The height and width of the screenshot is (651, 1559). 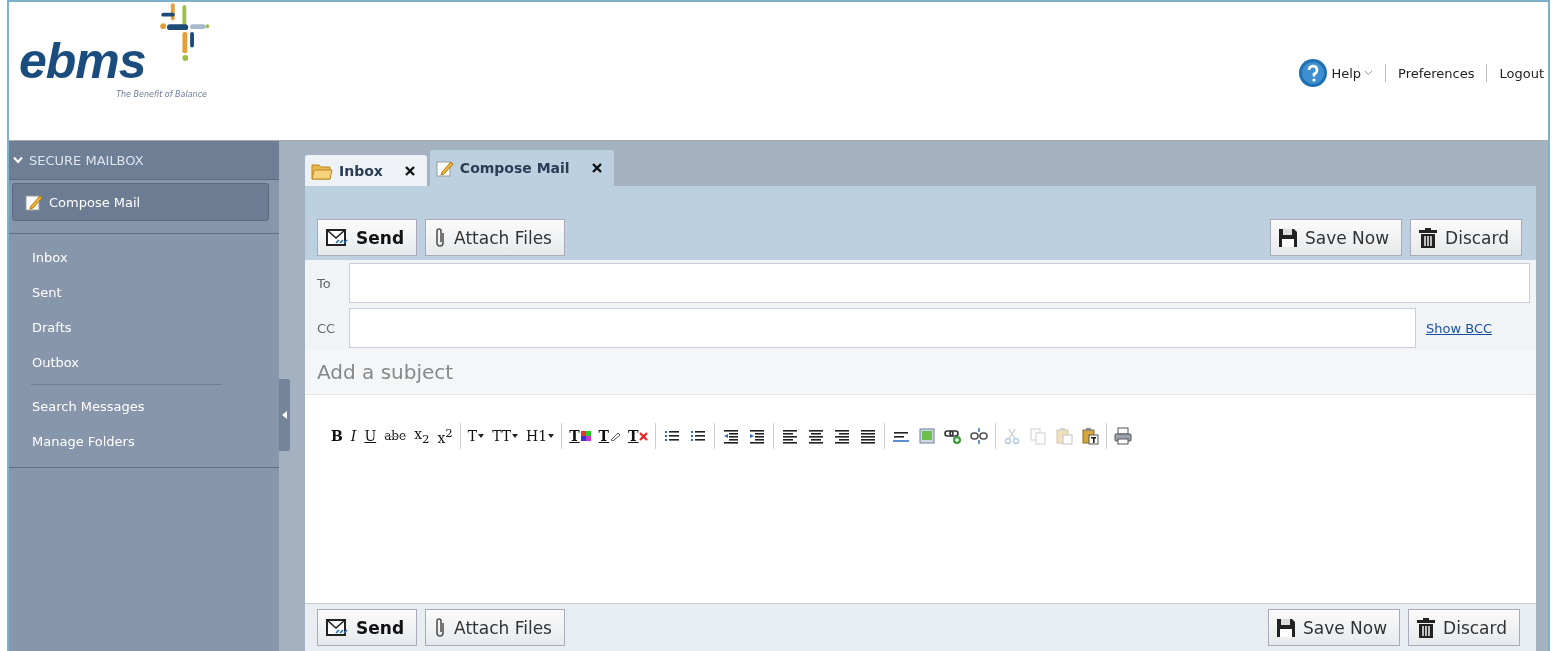 What do you see at coordinates (1436, 73) in the screenshot?
I see `header-link: Preferences` at bounding box center [1436, 73].